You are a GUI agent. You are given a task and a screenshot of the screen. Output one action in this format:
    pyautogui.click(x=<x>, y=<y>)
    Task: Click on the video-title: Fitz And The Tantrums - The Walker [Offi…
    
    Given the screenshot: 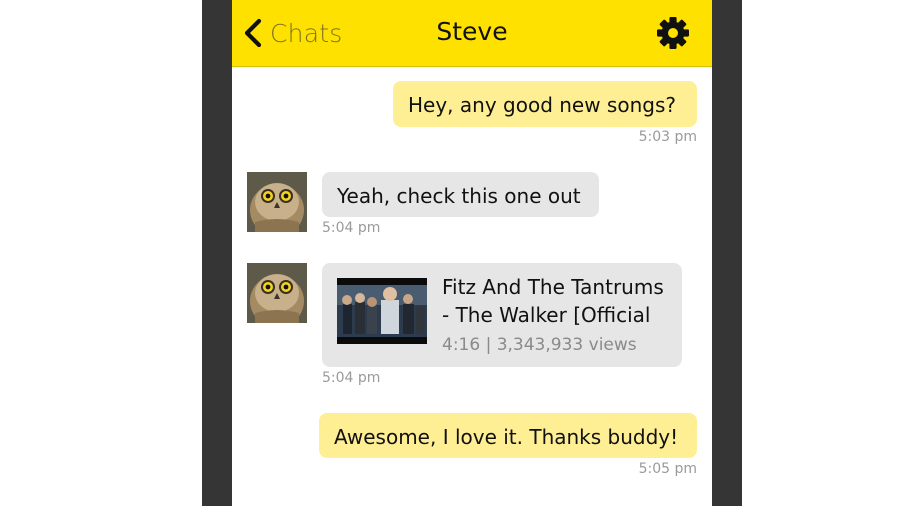 What is the action you would take?
    pyautogui.click(x=557, y=301)
    